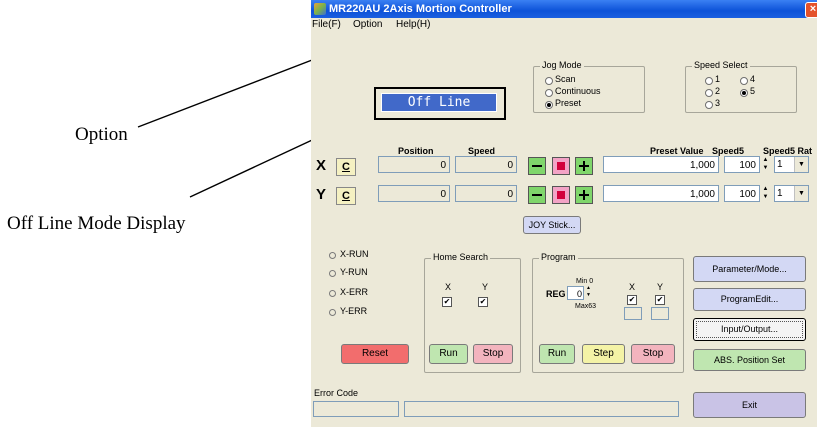 This screenshot has height=427, width=817. What do you see at coordinates (485, 287) in the screenshot?
I see `home-y-label: Y` at bounding box center [485, 287].